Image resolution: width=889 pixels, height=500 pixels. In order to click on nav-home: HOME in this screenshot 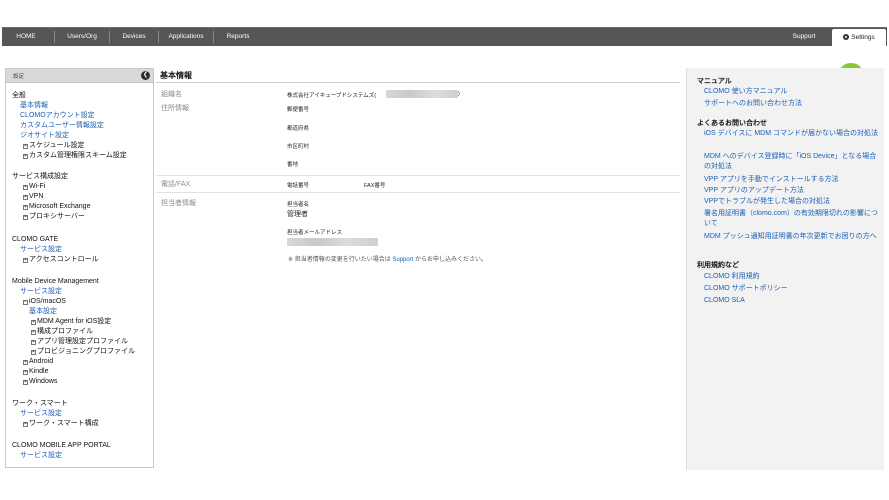, I will do `click(26, 37)`.